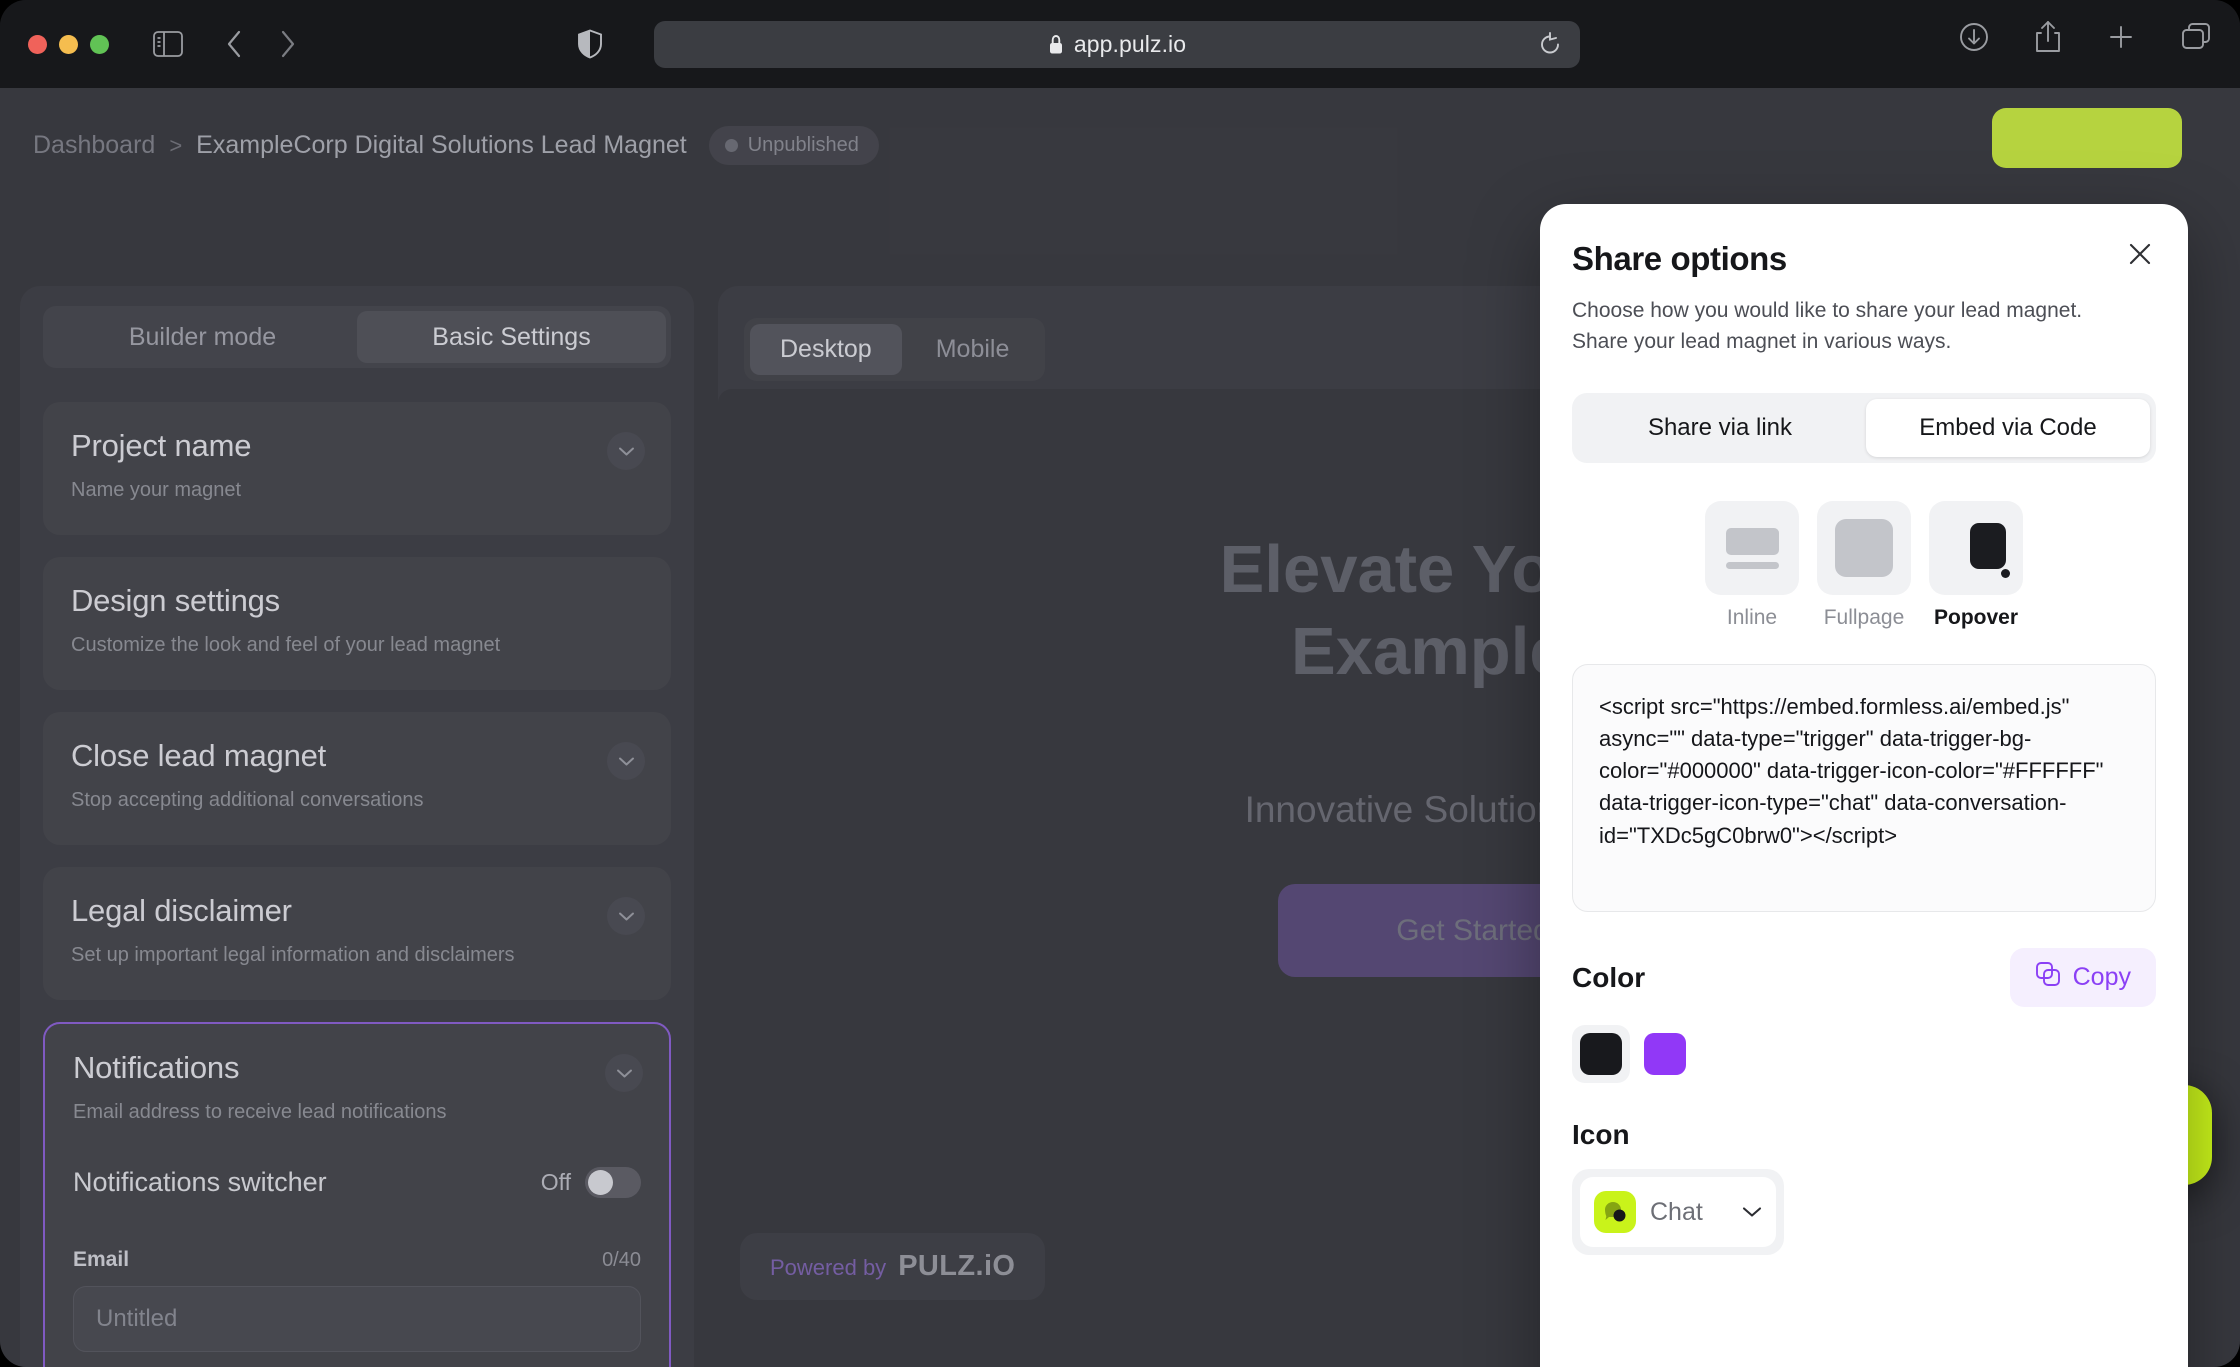  What do you see at coordinates (2048, 37) in the screenshot?
I see `share-icon` at bounding box center [2048, 37].